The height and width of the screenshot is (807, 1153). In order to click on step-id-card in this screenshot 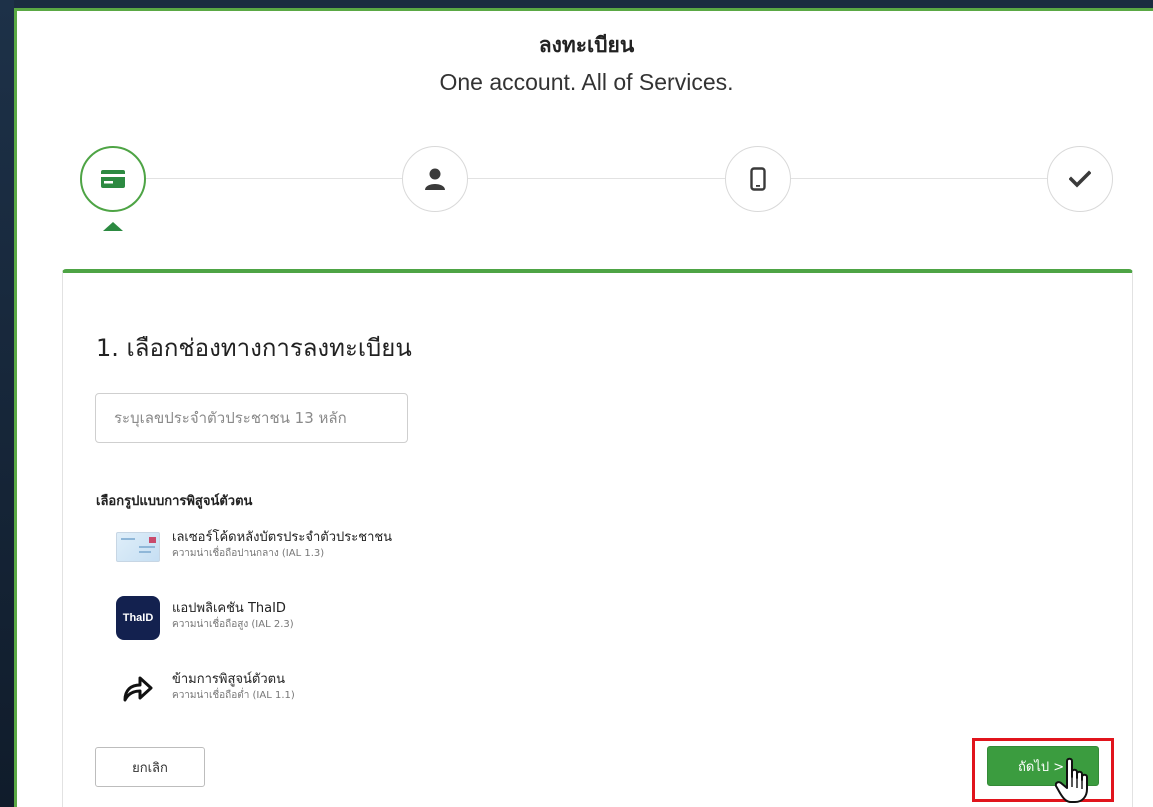, I will do `click(113, 179)`.